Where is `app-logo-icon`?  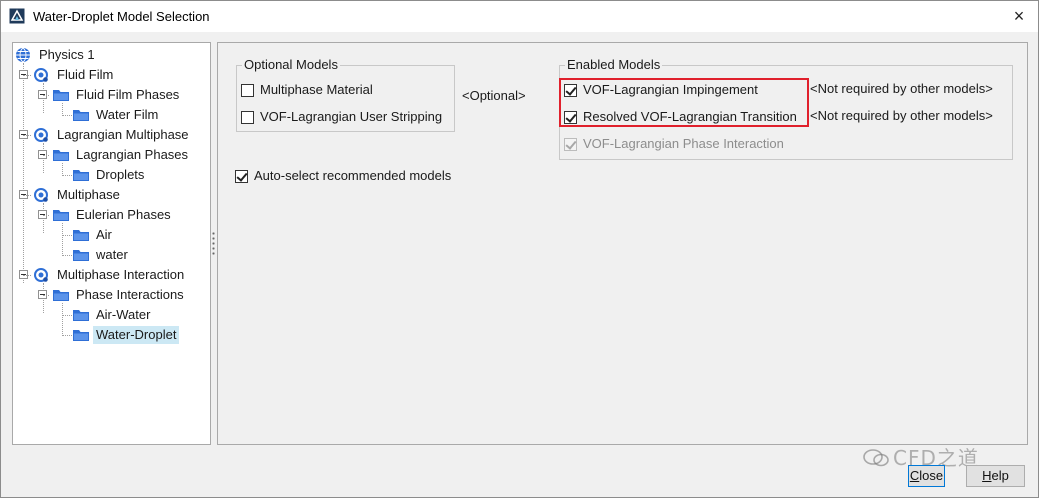 app-logo-icon is located at coordinates (17, 16).